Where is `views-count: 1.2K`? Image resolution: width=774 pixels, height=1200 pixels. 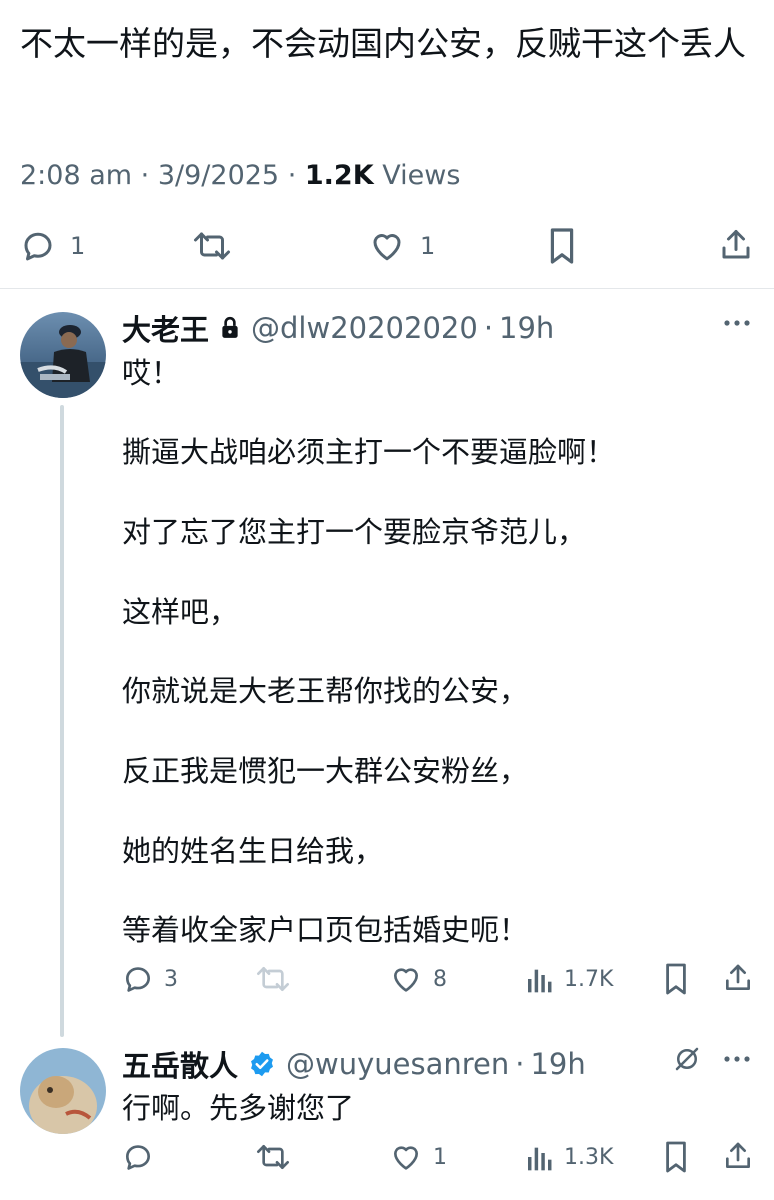
views-count: 1.2K is located at coordinates (339, 175).